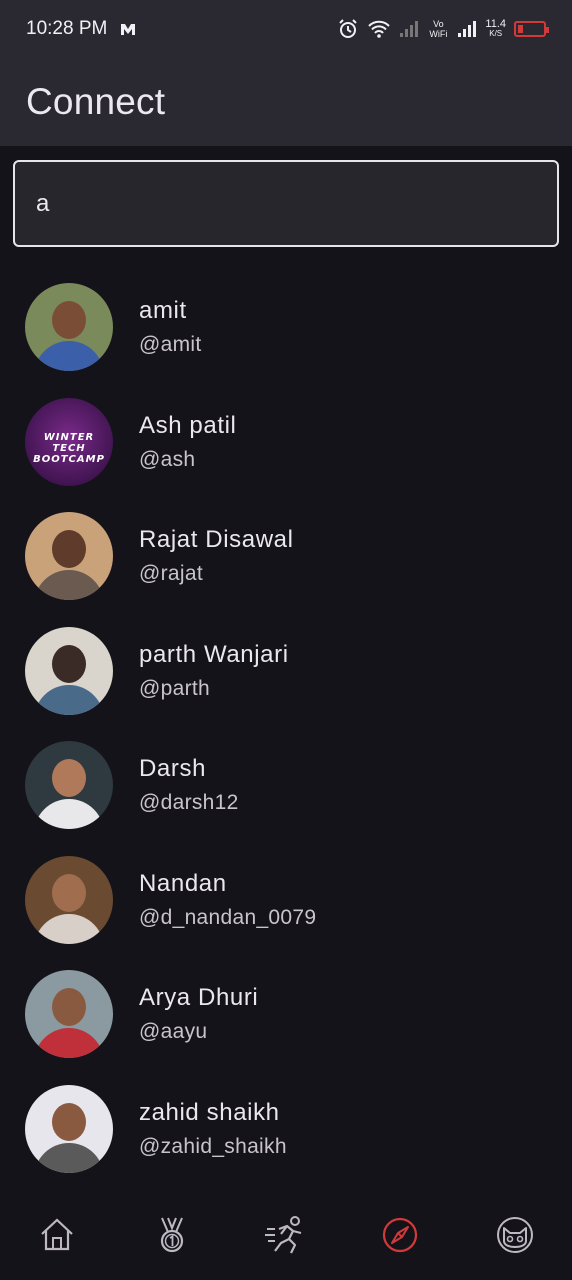 The image size is (572, 1280). What do you see at coordinates (189, 785) in the screenshot?
I see `user-info: Darsh @darsh12` at bounding box center [189, 785].